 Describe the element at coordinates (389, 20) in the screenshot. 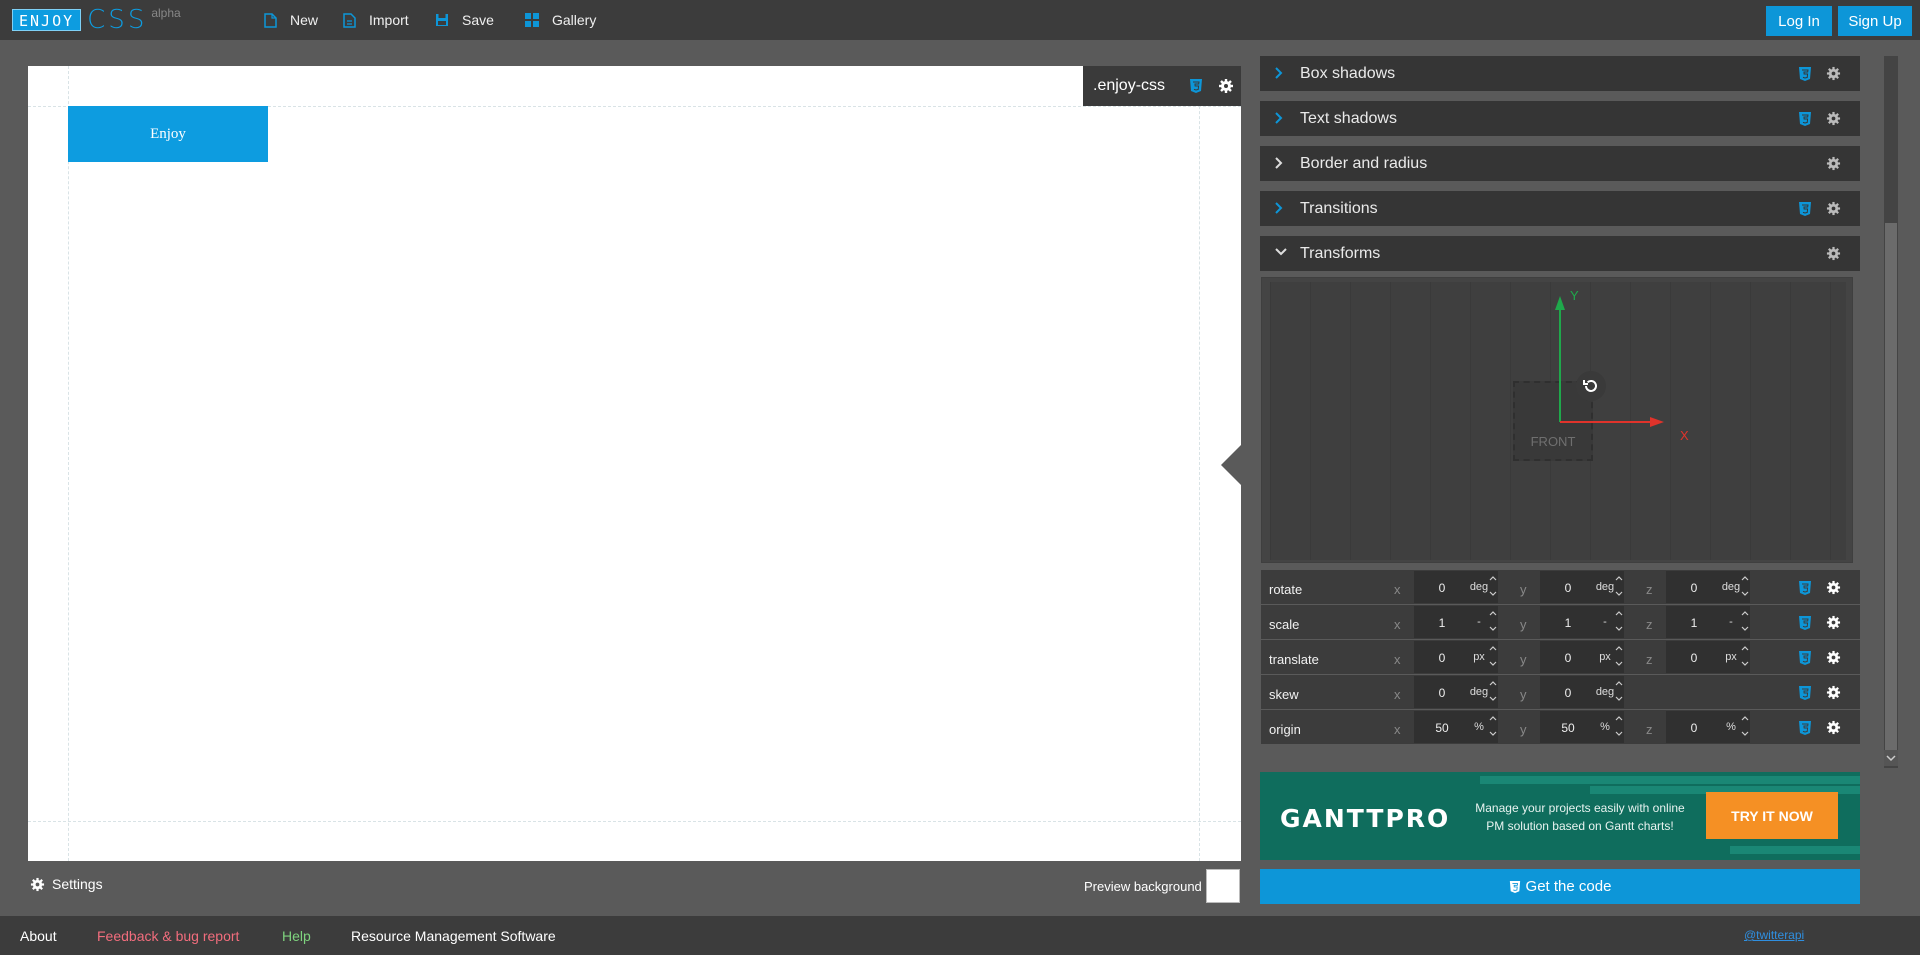

I see `import-label: Import` at that location.